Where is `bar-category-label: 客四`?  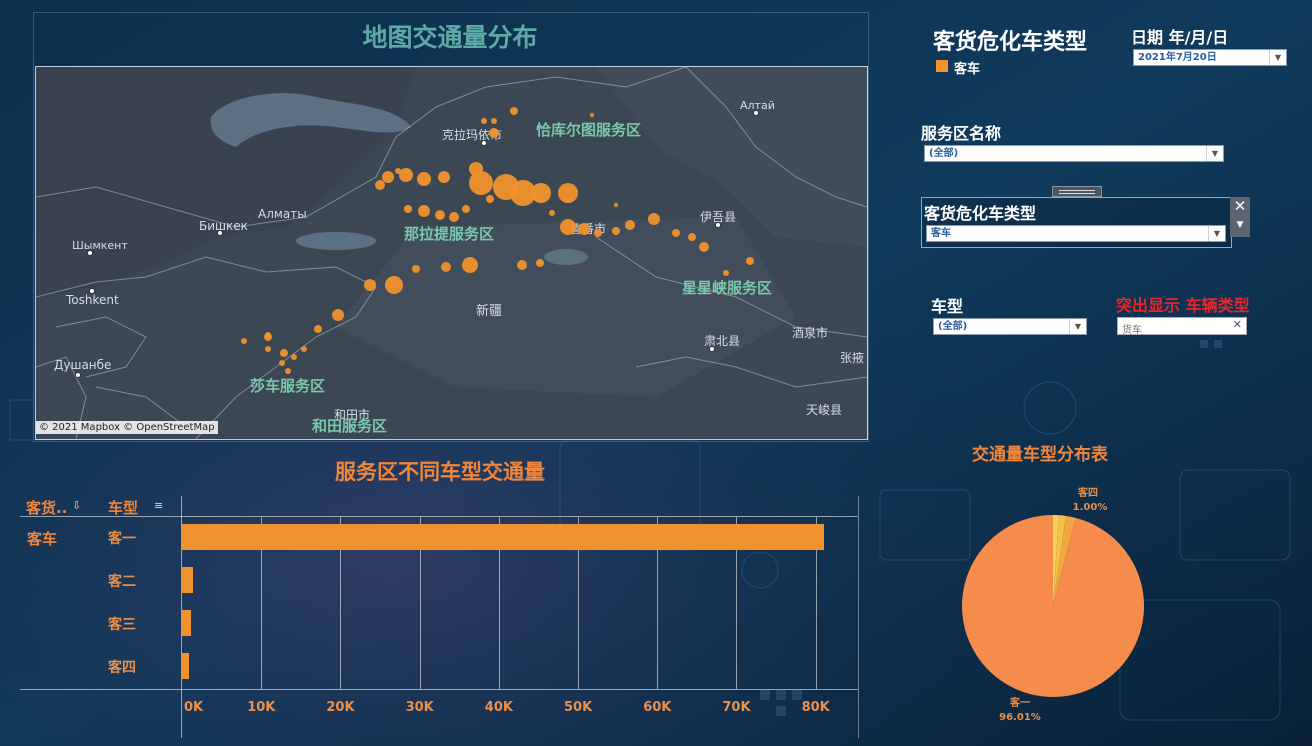
bar-category-label: 客四 is located at coordinates (122, 668).